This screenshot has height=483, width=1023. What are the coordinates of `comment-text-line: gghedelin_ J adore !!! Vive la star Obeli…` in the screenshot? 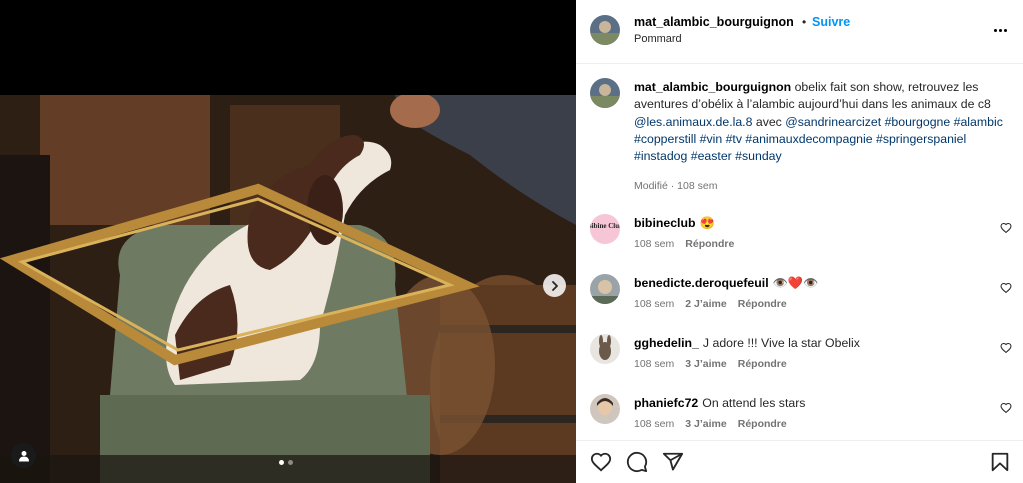 It's located at (747, 343).